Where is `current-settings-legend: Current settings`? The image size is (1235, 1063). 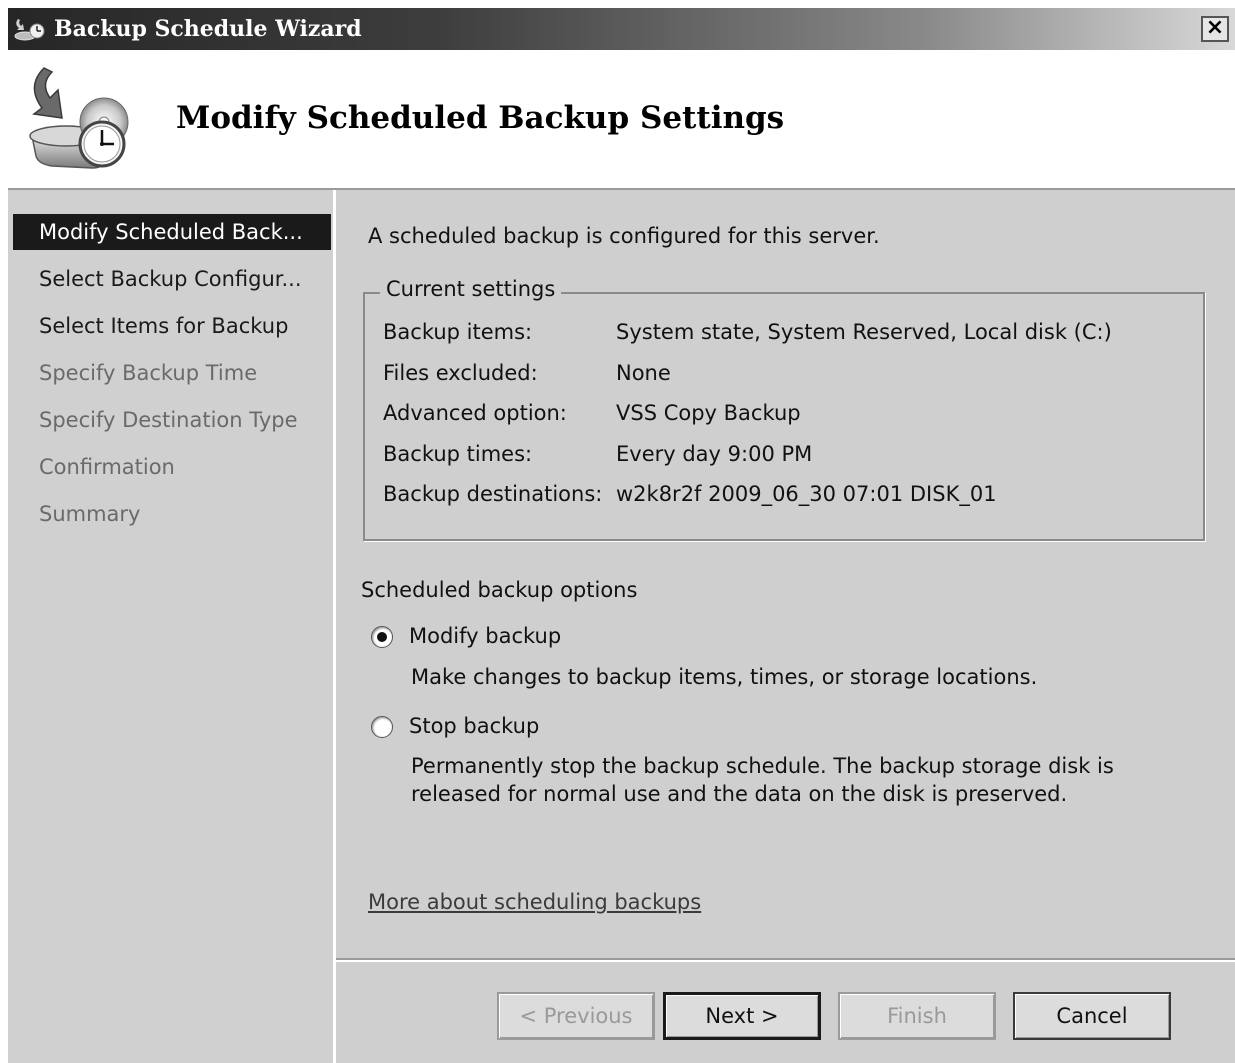
current-settings-legend: Current settings is located at coordinates (471, 289).